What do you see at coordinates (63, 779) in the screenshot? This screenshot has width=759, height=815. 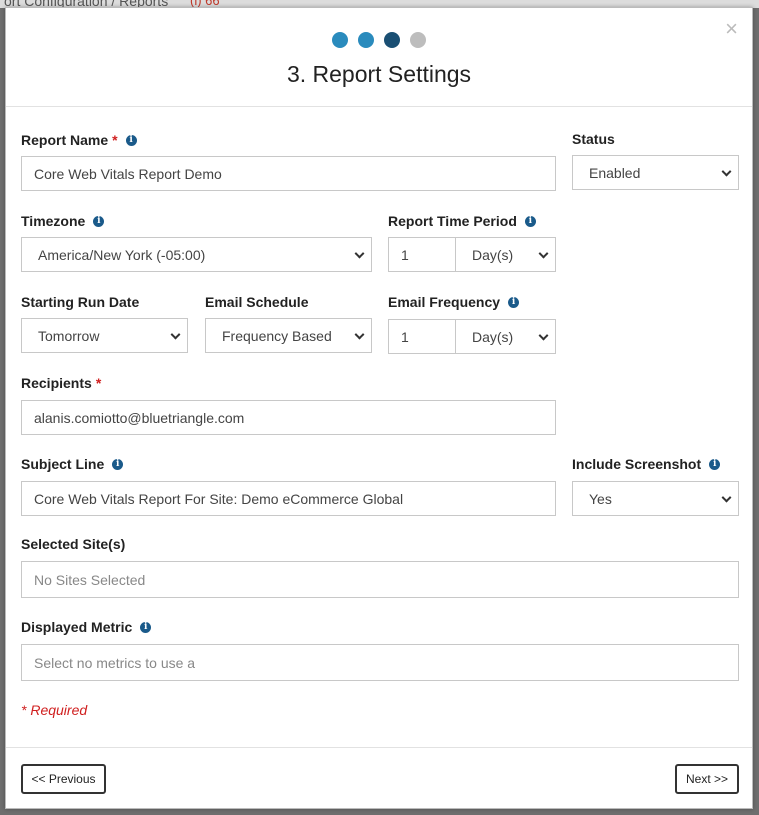 I see `previous-button: << Previous` at bounding box center [63, 779].